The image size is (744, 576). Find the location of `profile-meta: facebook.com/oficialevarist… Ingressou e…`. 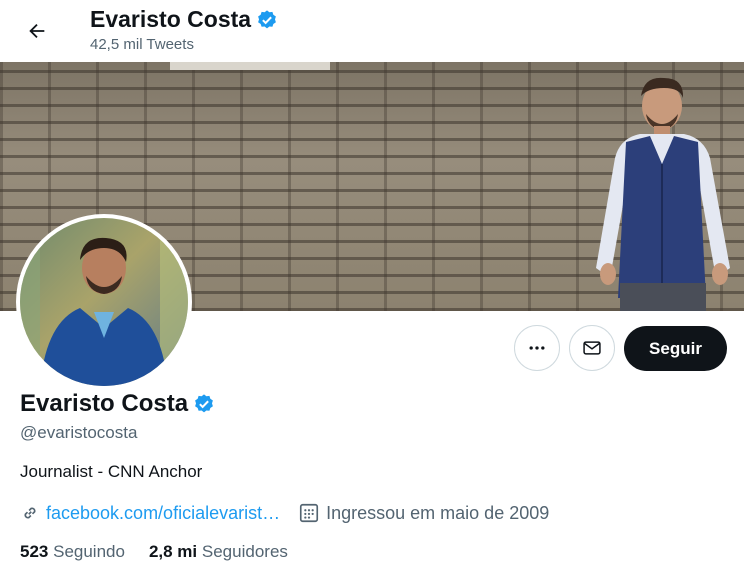

profile-meta: facebook.com/oficialevarist… Ingressou e… is located at coordinates (284, 513).